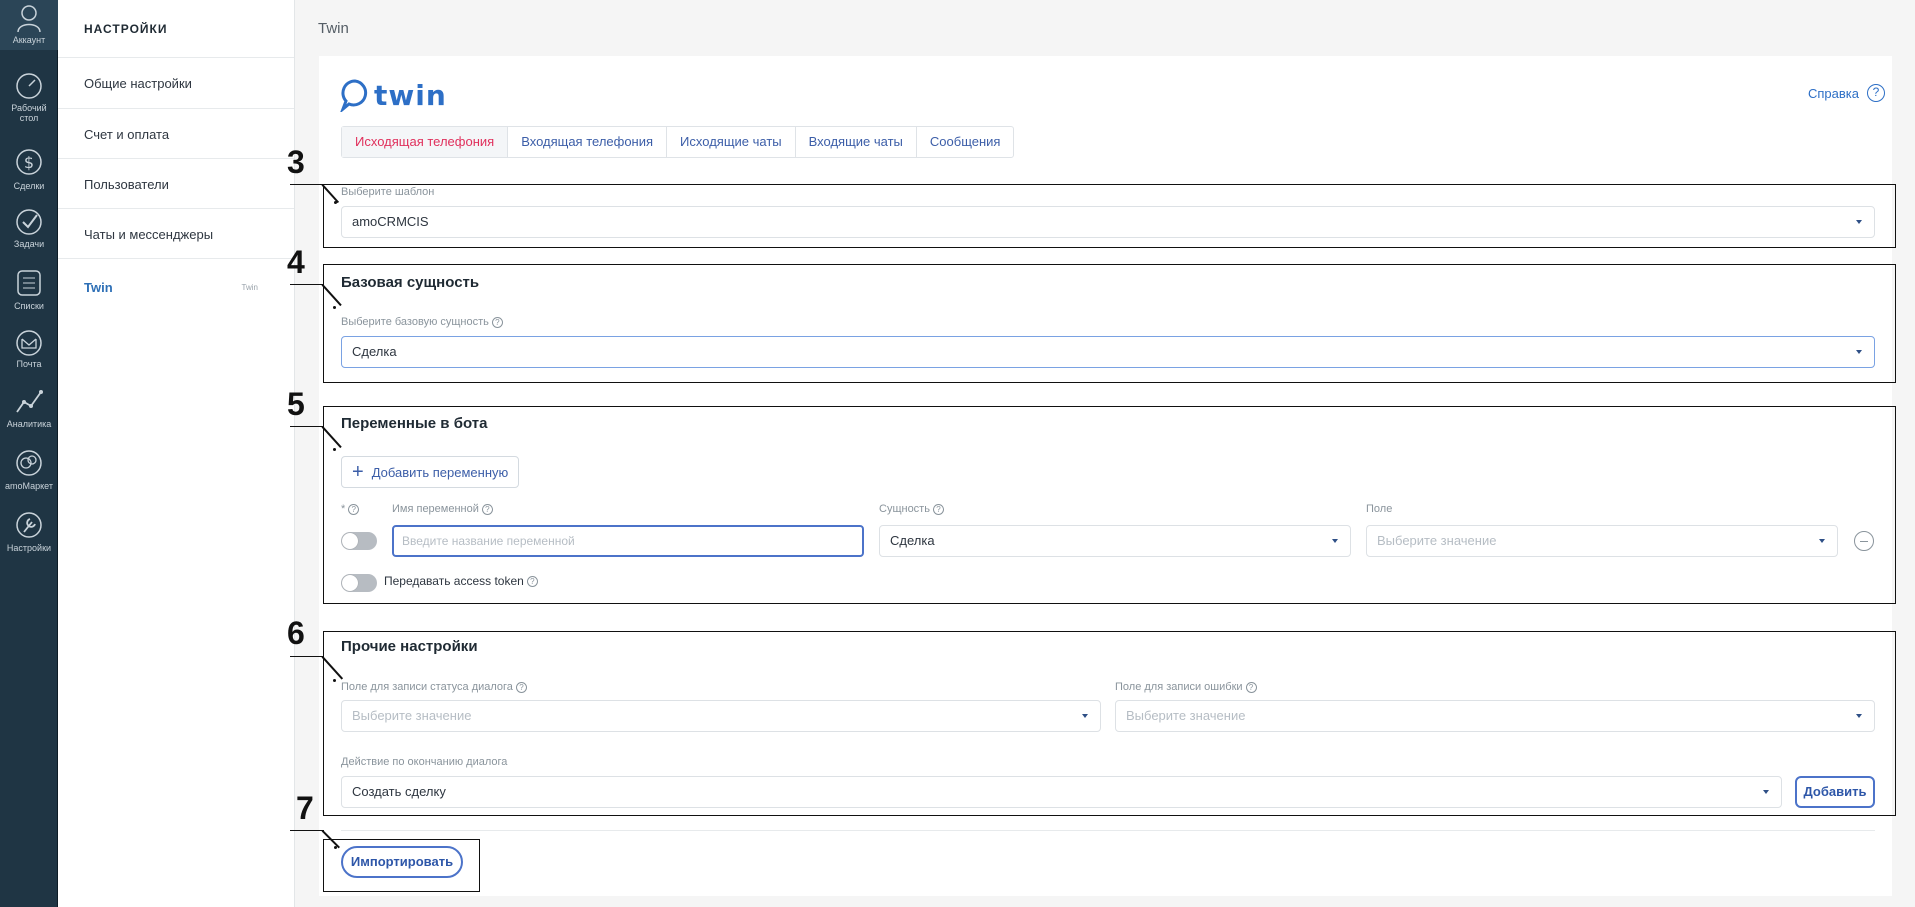 The width and height of the screenshot is (1915, 907). I want to click on add-variable-button: + Добавить переменную, so click(430, 472).